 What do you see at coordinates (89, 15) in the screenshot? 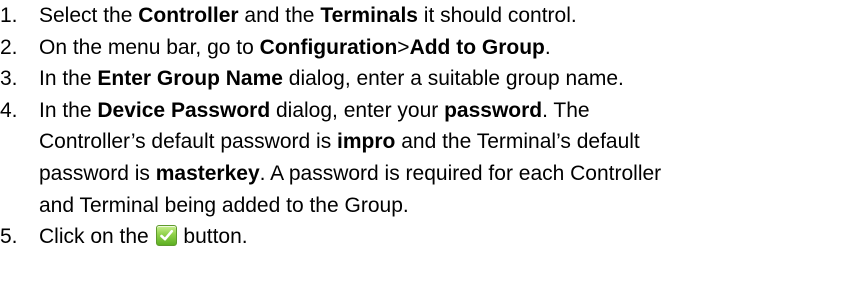
I see `text-run: Select the` at bounding box center [89, 15].